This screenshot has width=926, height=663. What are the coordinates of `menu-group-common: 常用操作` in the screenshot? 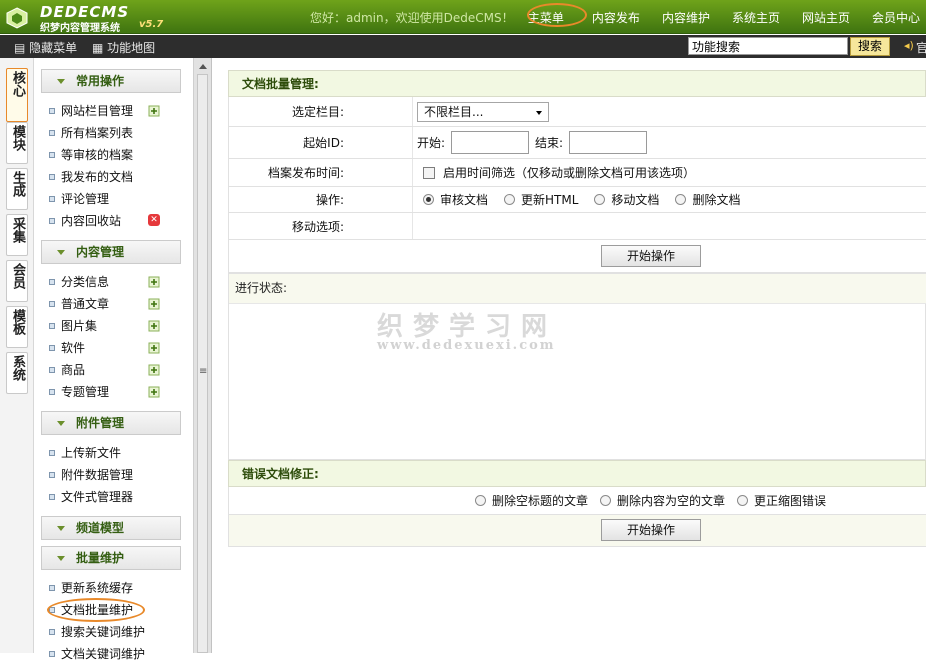 It's located at (111, 81).